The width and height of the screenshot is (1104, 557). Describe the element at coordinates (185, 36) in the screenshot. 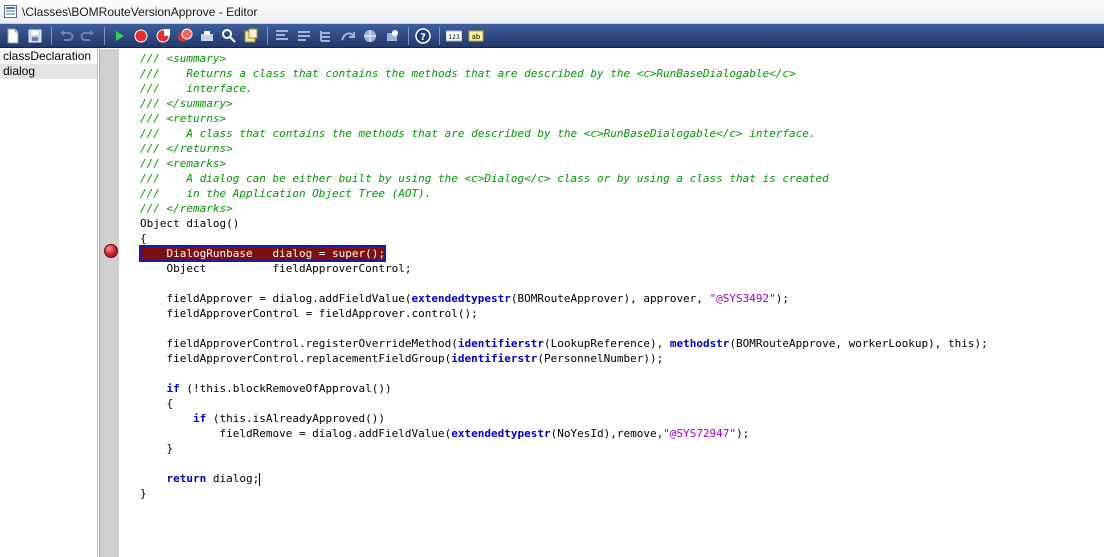

I see `remove-breakpoints-icon` at that location.